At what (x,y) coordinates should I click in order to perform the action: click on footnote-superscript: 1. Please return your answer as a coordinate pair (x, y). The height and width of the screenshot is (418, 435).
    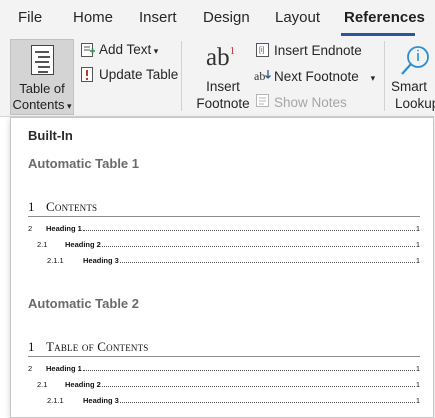
    Looking at the image, I should click on (232, 50).